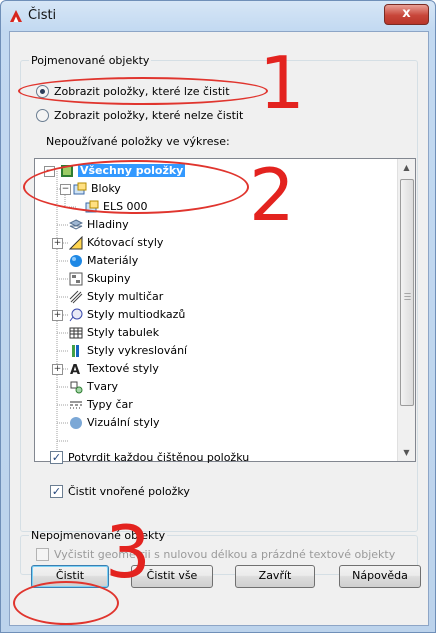 This screenshot has width=436, height=633. I want to click on tree-item-text-styles: A Textové styly, so click(114, 369).